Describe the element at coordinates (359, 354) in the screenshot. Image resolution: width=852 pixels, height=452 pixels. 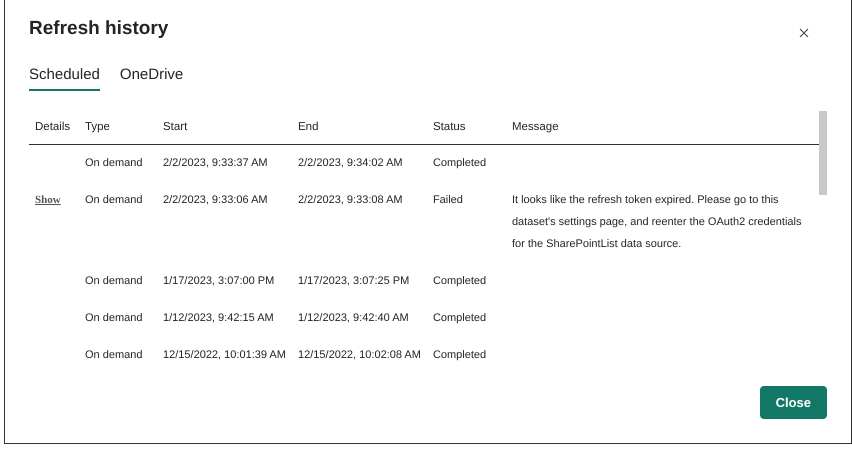
I see `table-cell: 12/15/2022, 10:02:08 AM` at that location.